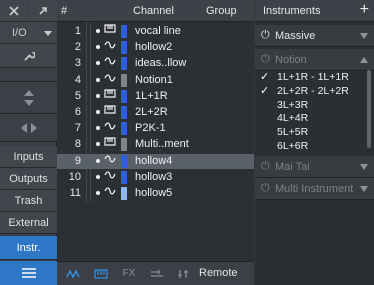 This screenshot has height=285, width=374. What do you see at coordinates (310, 105) in the screenshot?
I see `output-item: 3L+3R` at bounding box center [310, 105].